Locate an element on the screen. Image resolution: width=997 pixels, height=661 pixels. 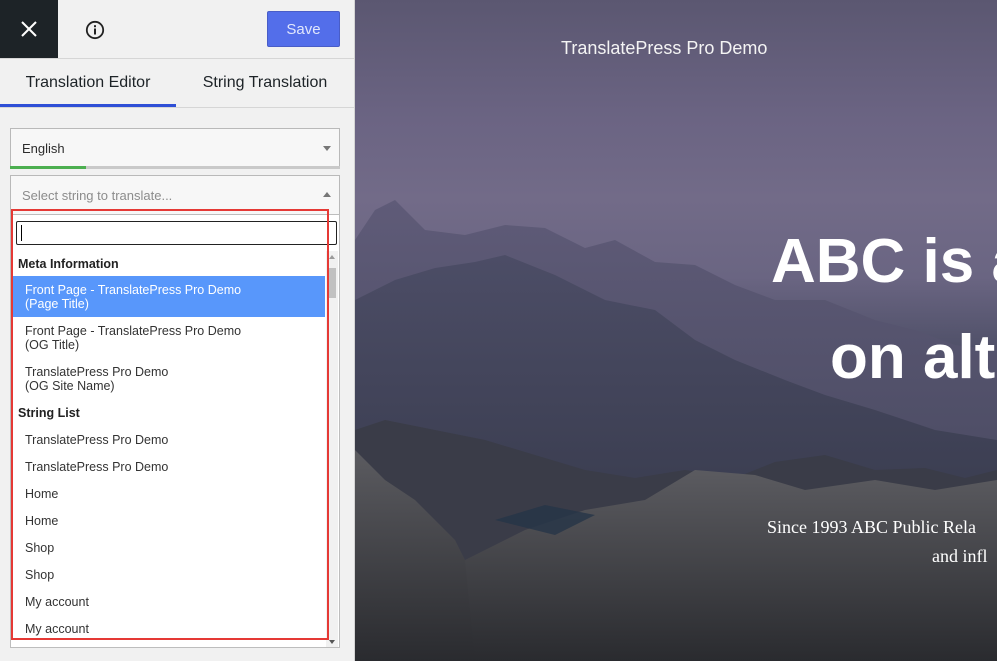
chevron-down-icon is located at coordinates (327, 148).